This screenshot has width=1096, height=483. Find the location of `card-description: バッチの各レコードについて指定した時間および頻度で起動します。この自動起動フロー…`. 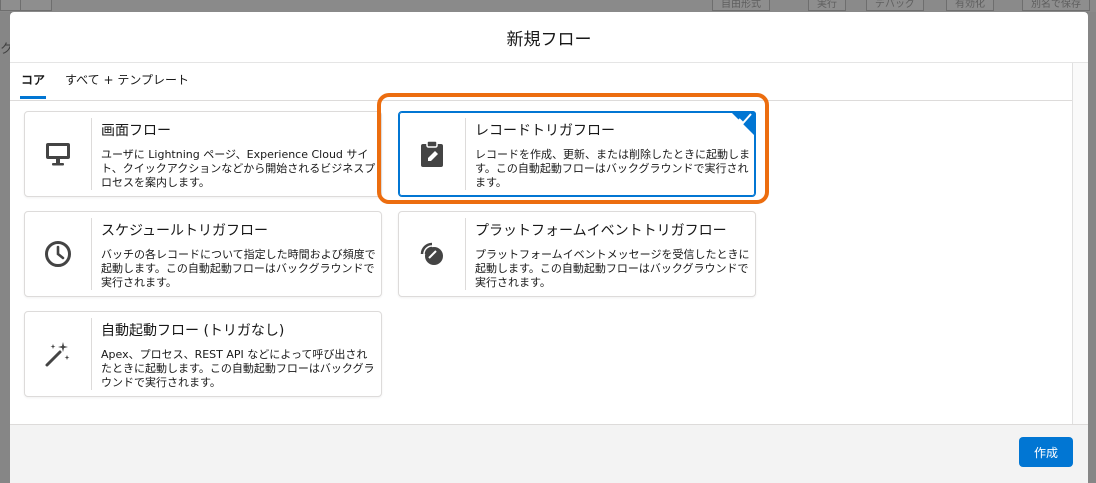

card-description: バッチの各レコードについて指定した時間および頻度で起動します。この自動起動フロー… is located at coordinates (238, 268).